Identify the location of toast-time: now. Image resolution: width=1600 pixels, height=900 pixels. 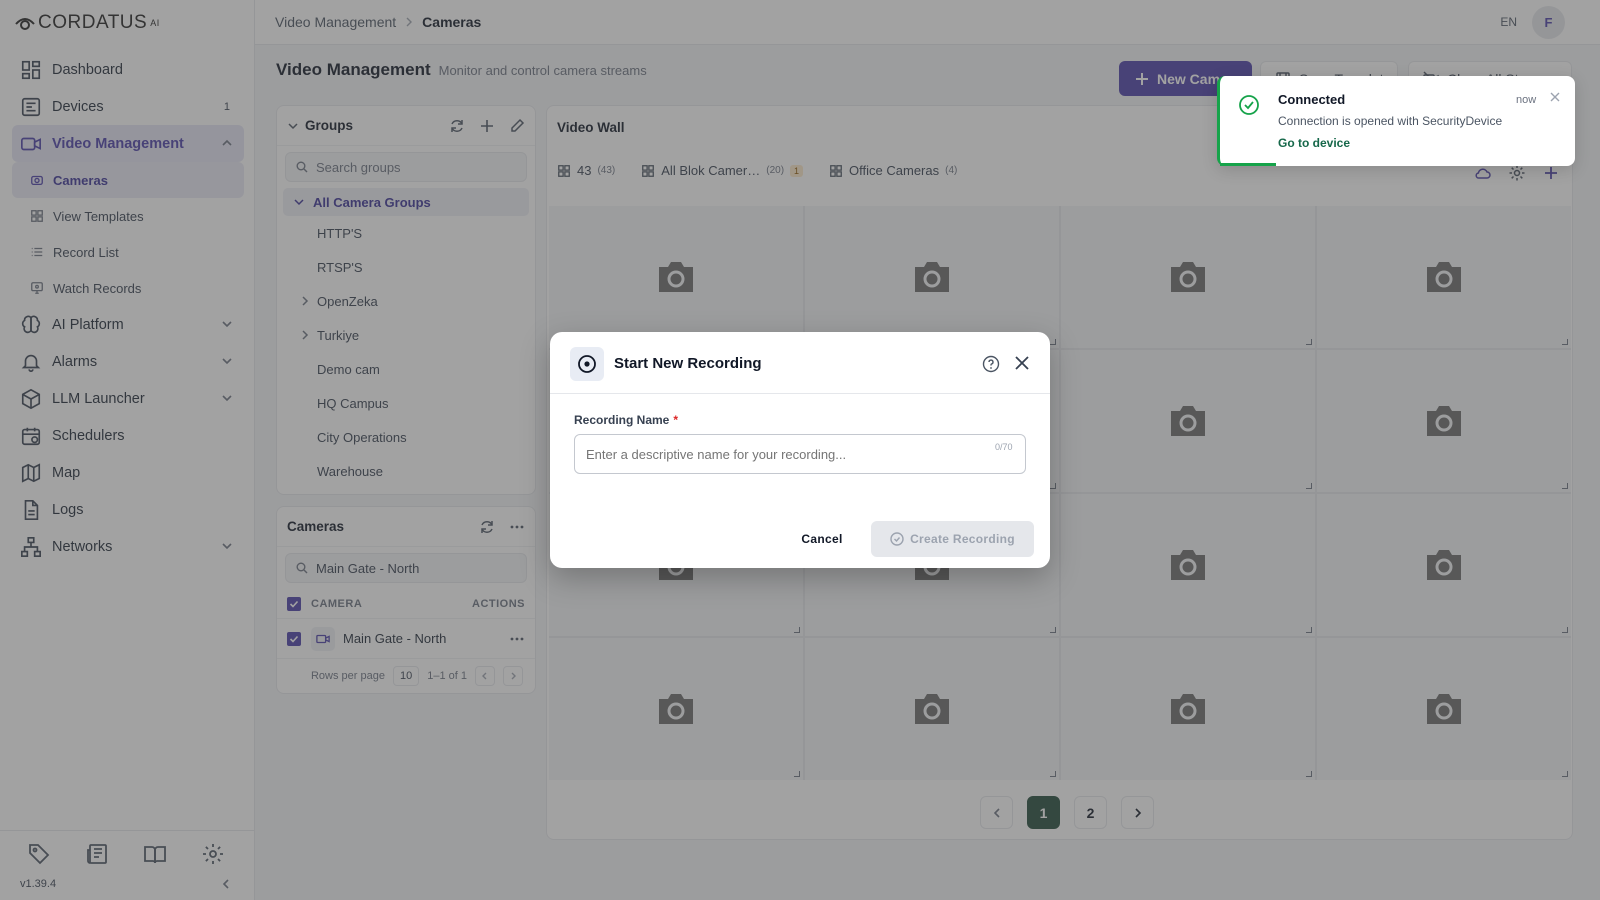
(1526, 100).